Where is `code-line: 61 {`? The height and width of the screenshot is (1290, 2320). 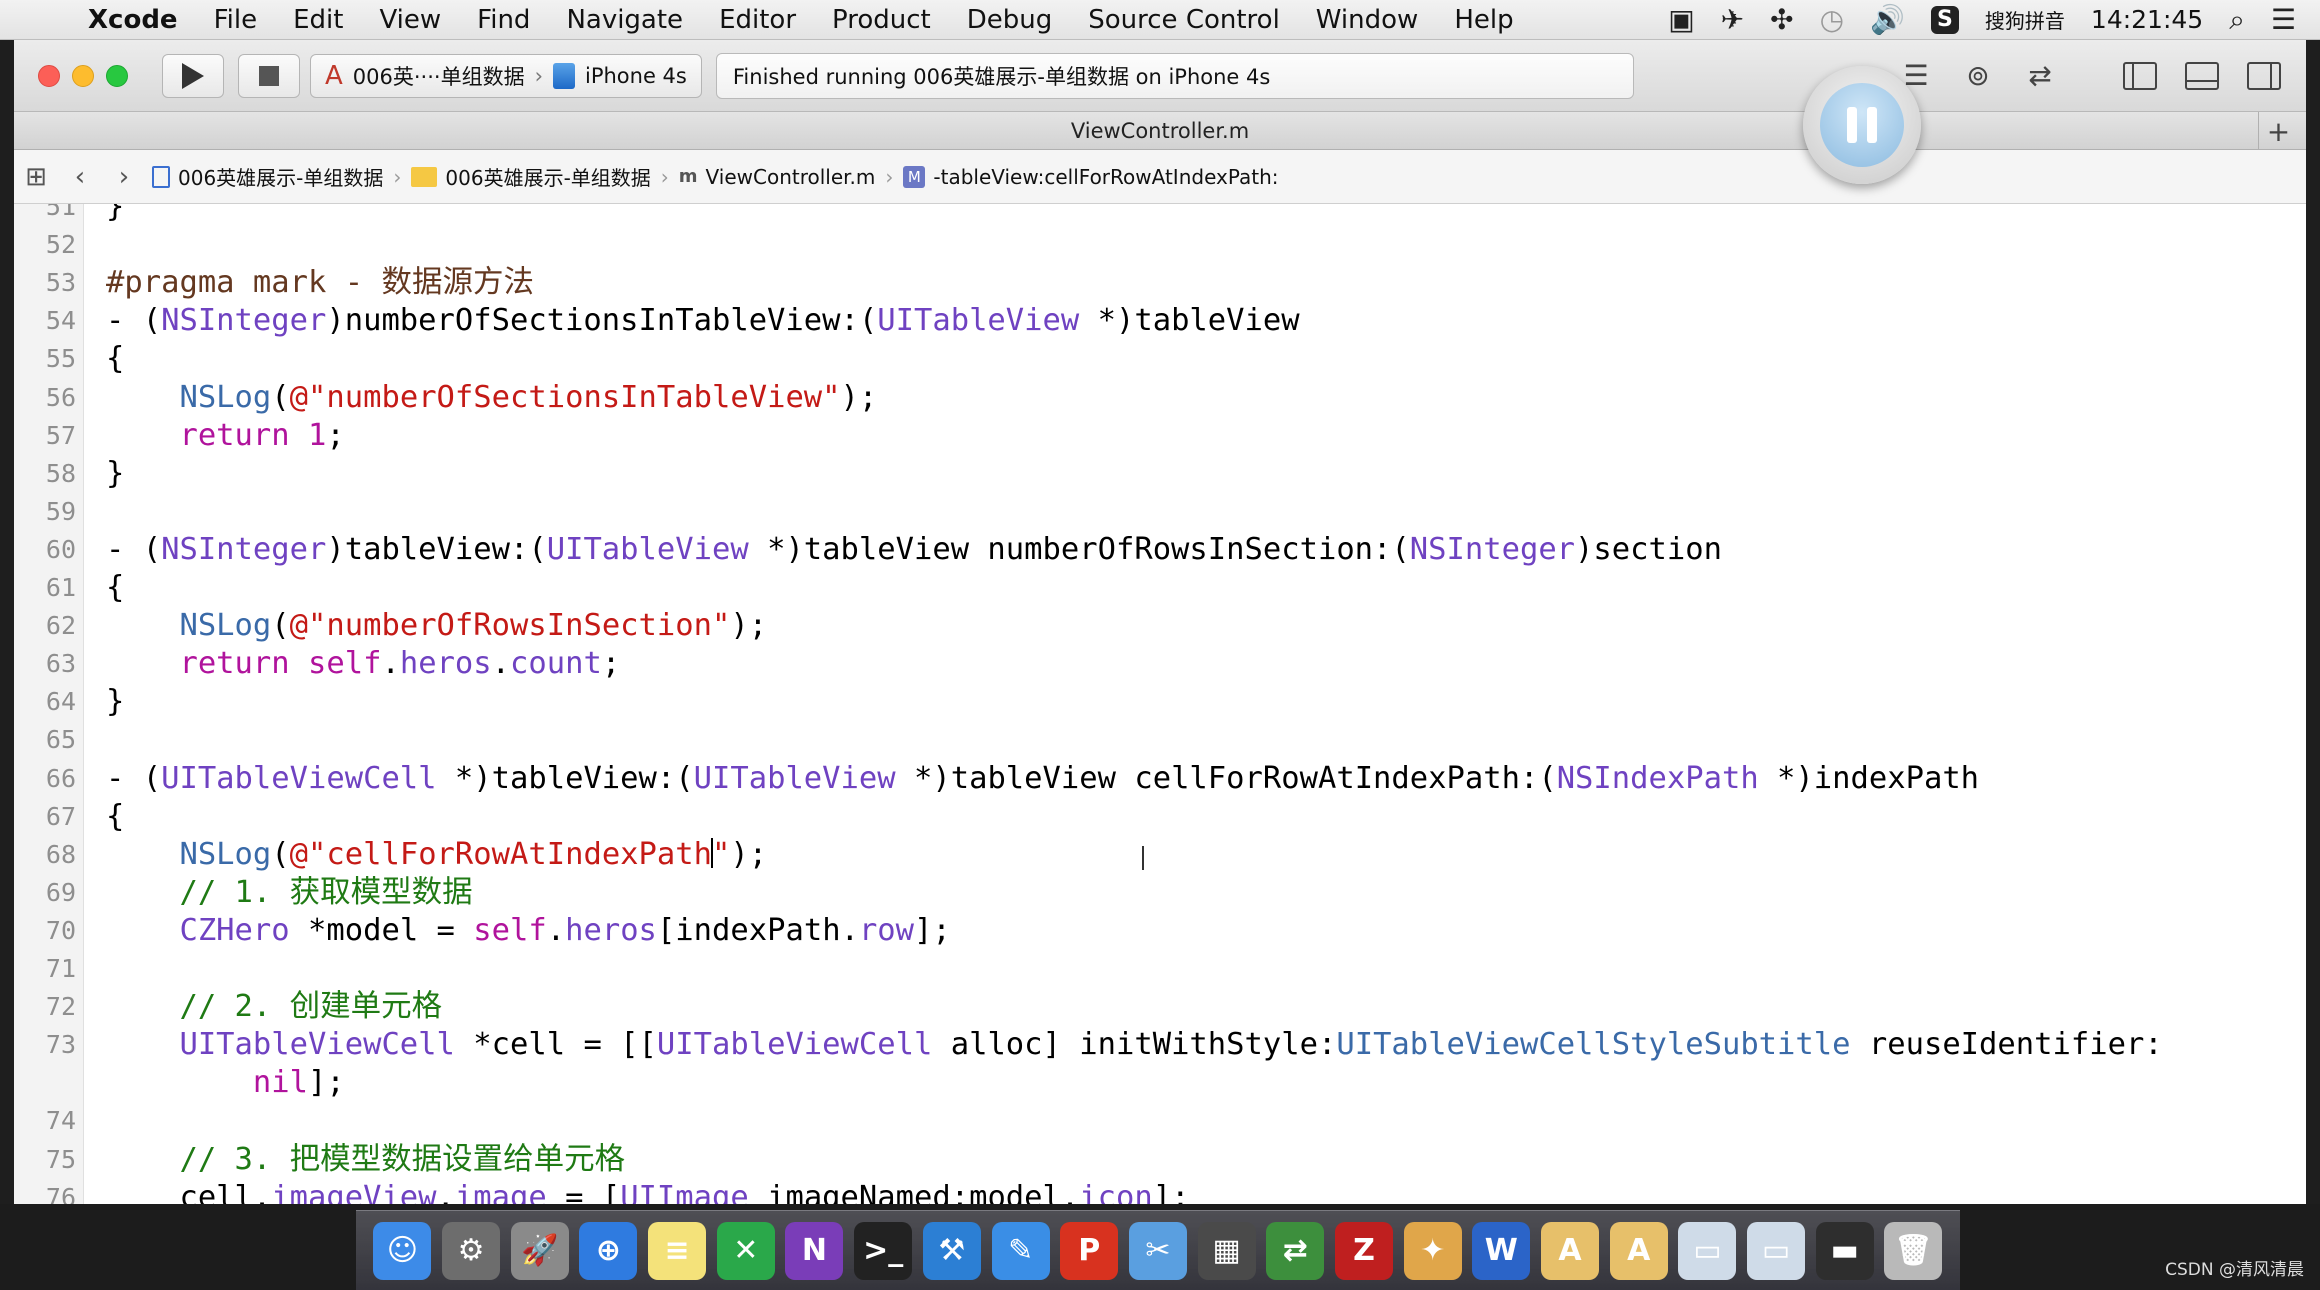
code-line: 61 { is located at coordinates (1160, 588).